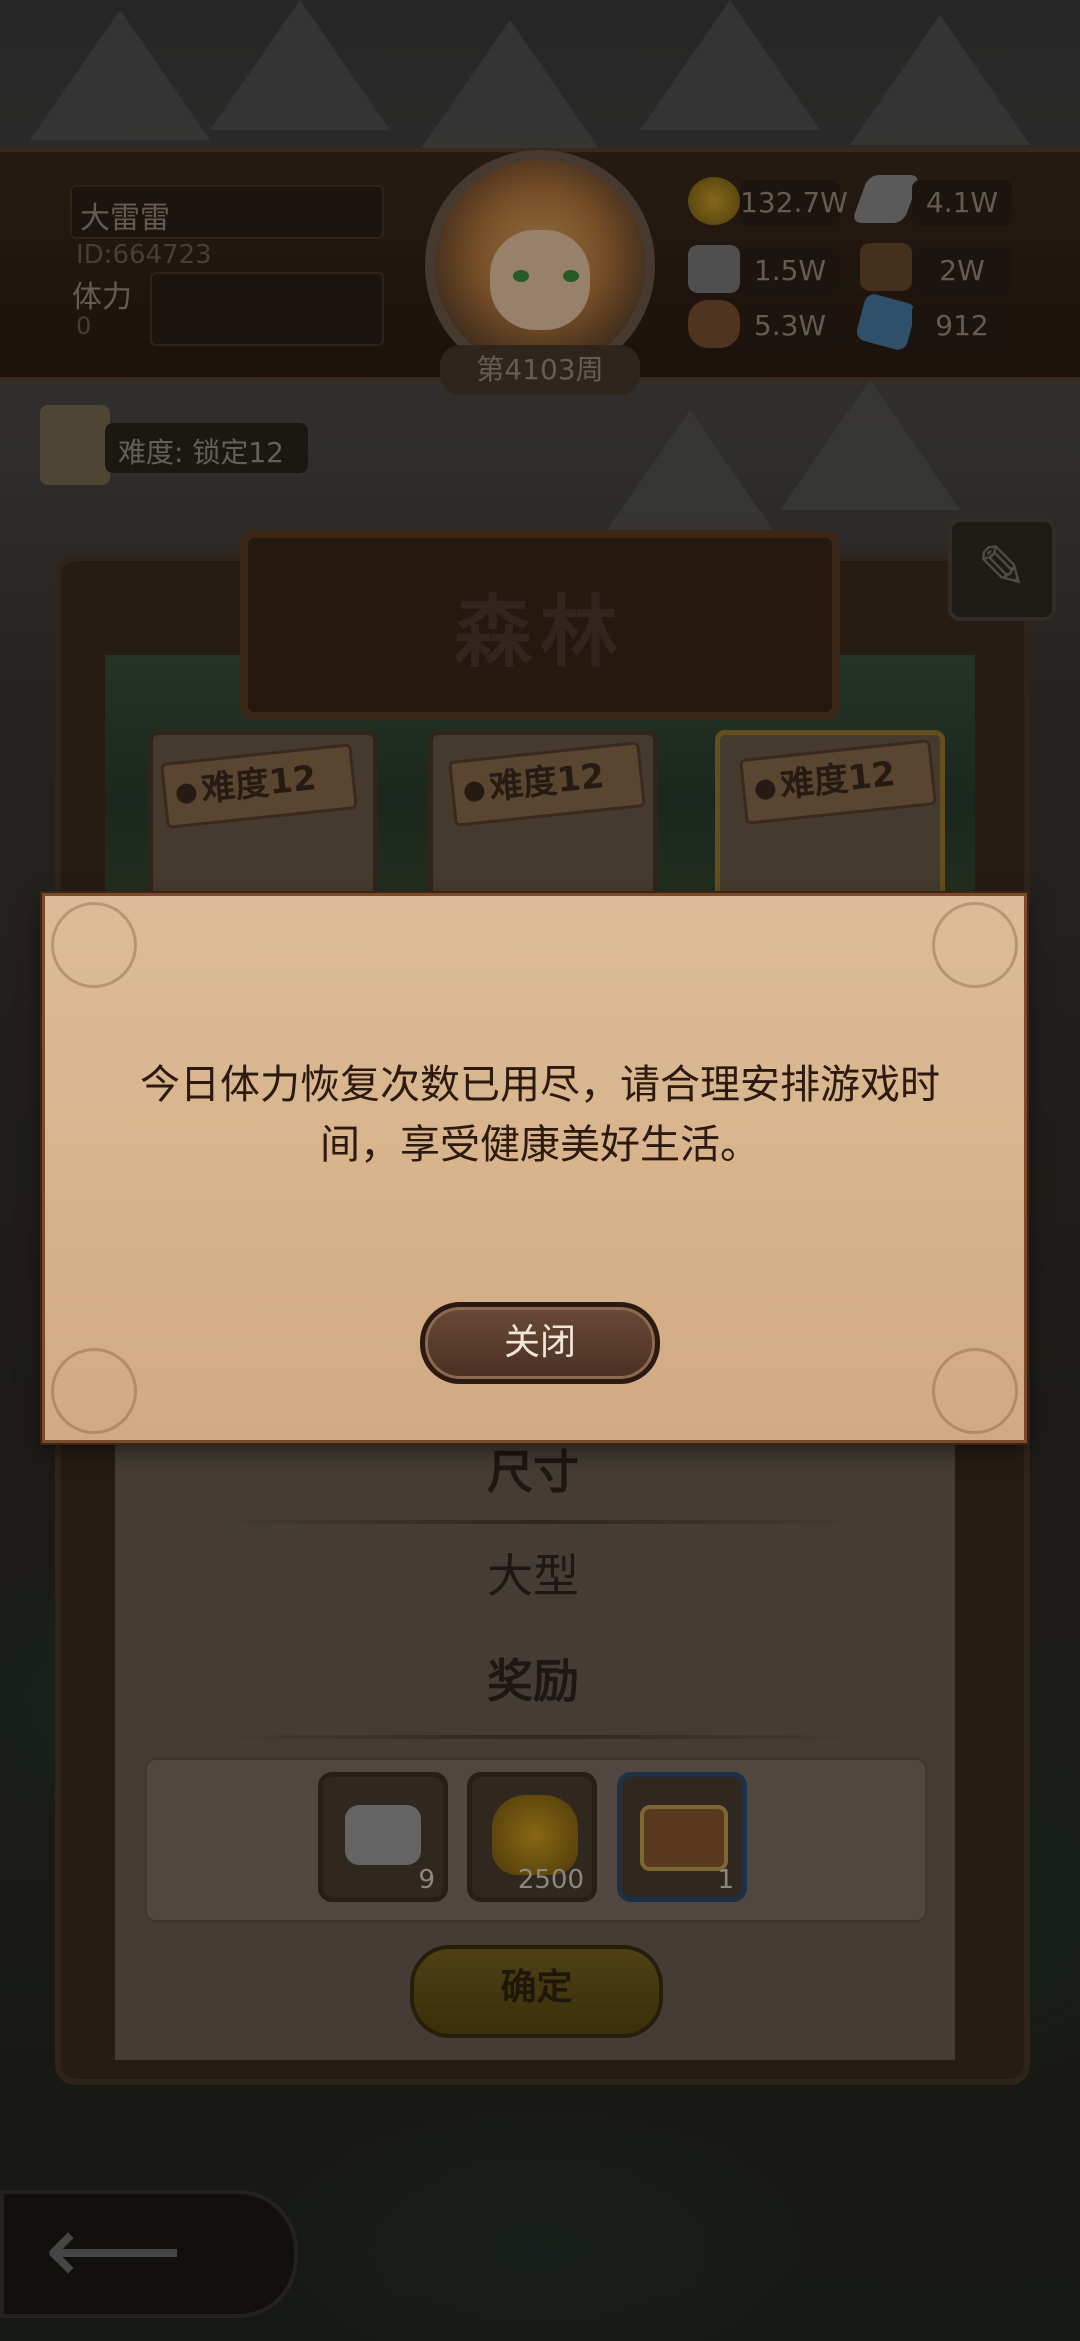 The image size is (1080, 2341). What do you see at coordinates (540, 1115) in the screenshot?
I see `dialog-message: 今日体力恢复次数已用尽，请合理安排游戏时 间，享受健康美好生活。` at bounding box center [540, 1115].